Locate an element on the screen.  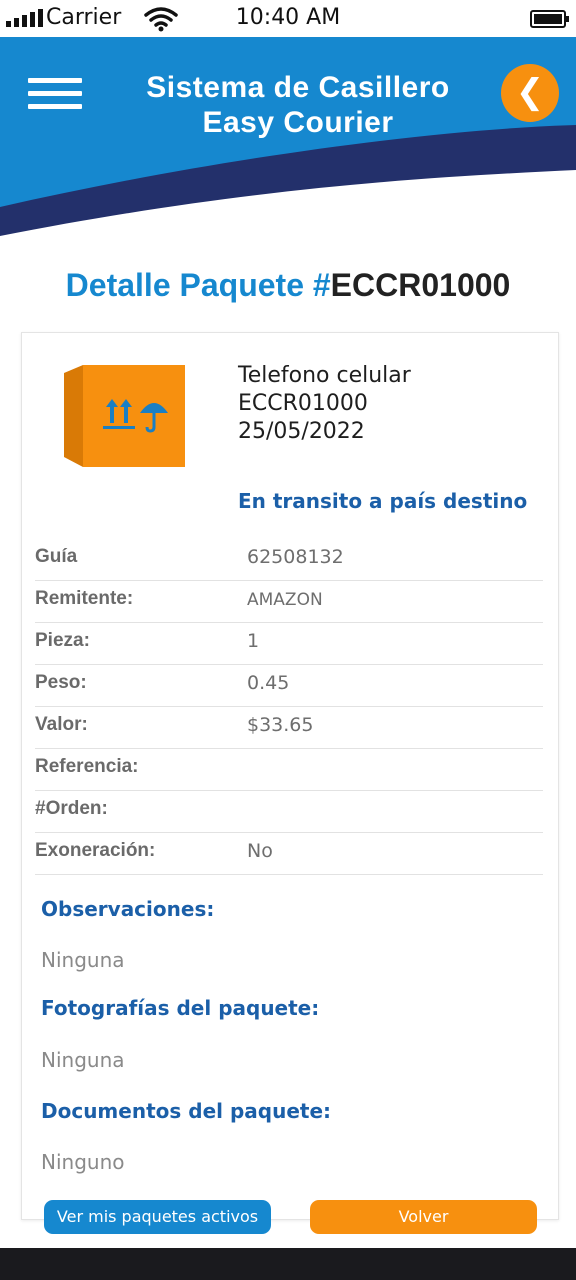
detail-row-pieza: Pieza: 1 is located at coordinates (289, 644).